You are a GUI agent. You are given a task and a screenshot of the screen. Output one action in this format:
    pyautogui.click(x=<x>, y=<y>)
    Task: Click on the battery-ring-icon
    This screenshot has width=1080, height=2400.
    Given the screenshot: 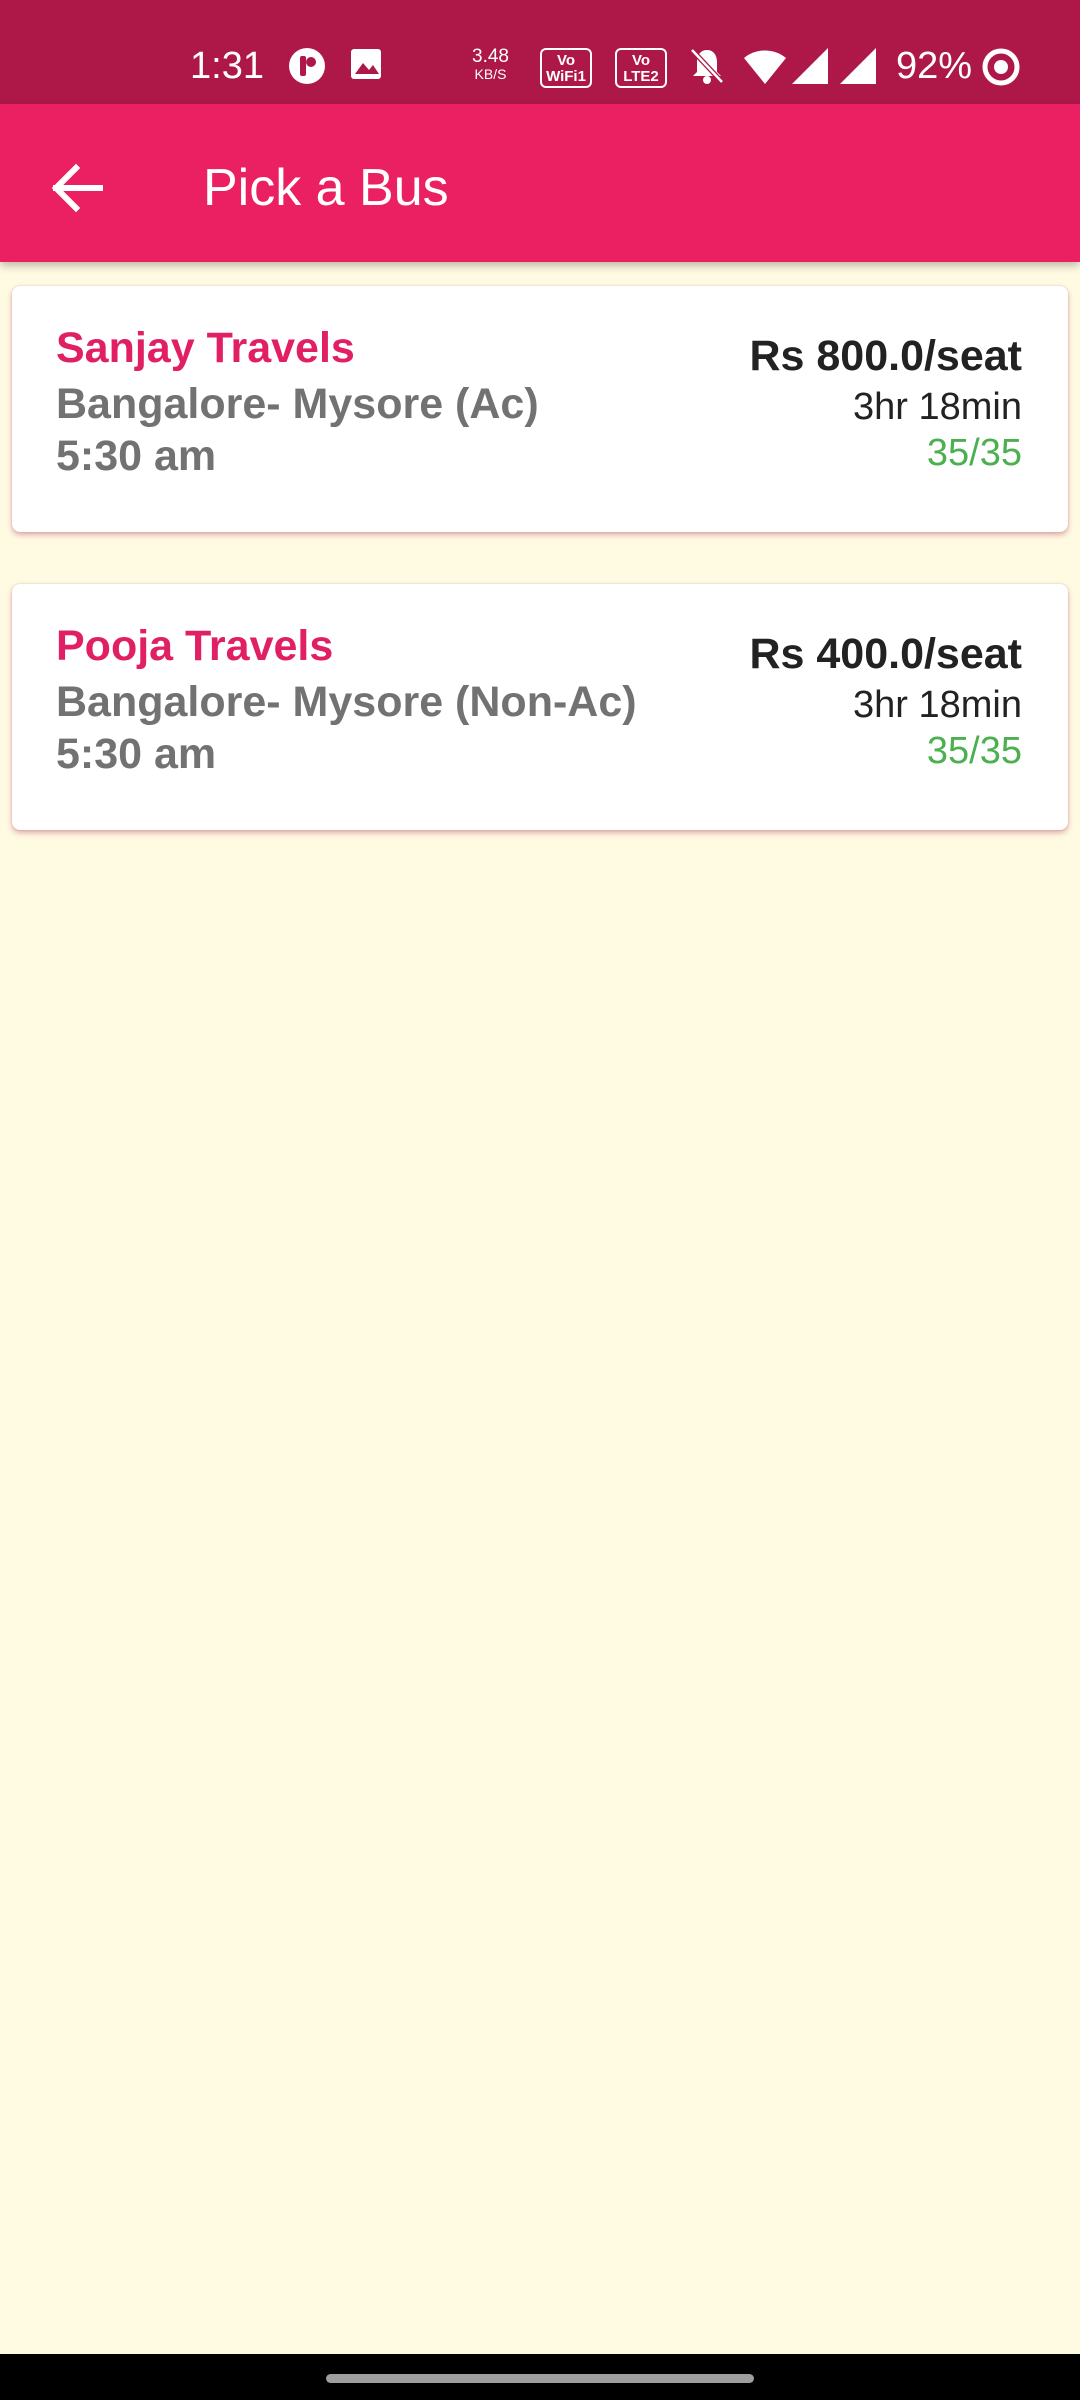 What is the action you would take?
    pyautogui.click(x=1001, y=69)
    